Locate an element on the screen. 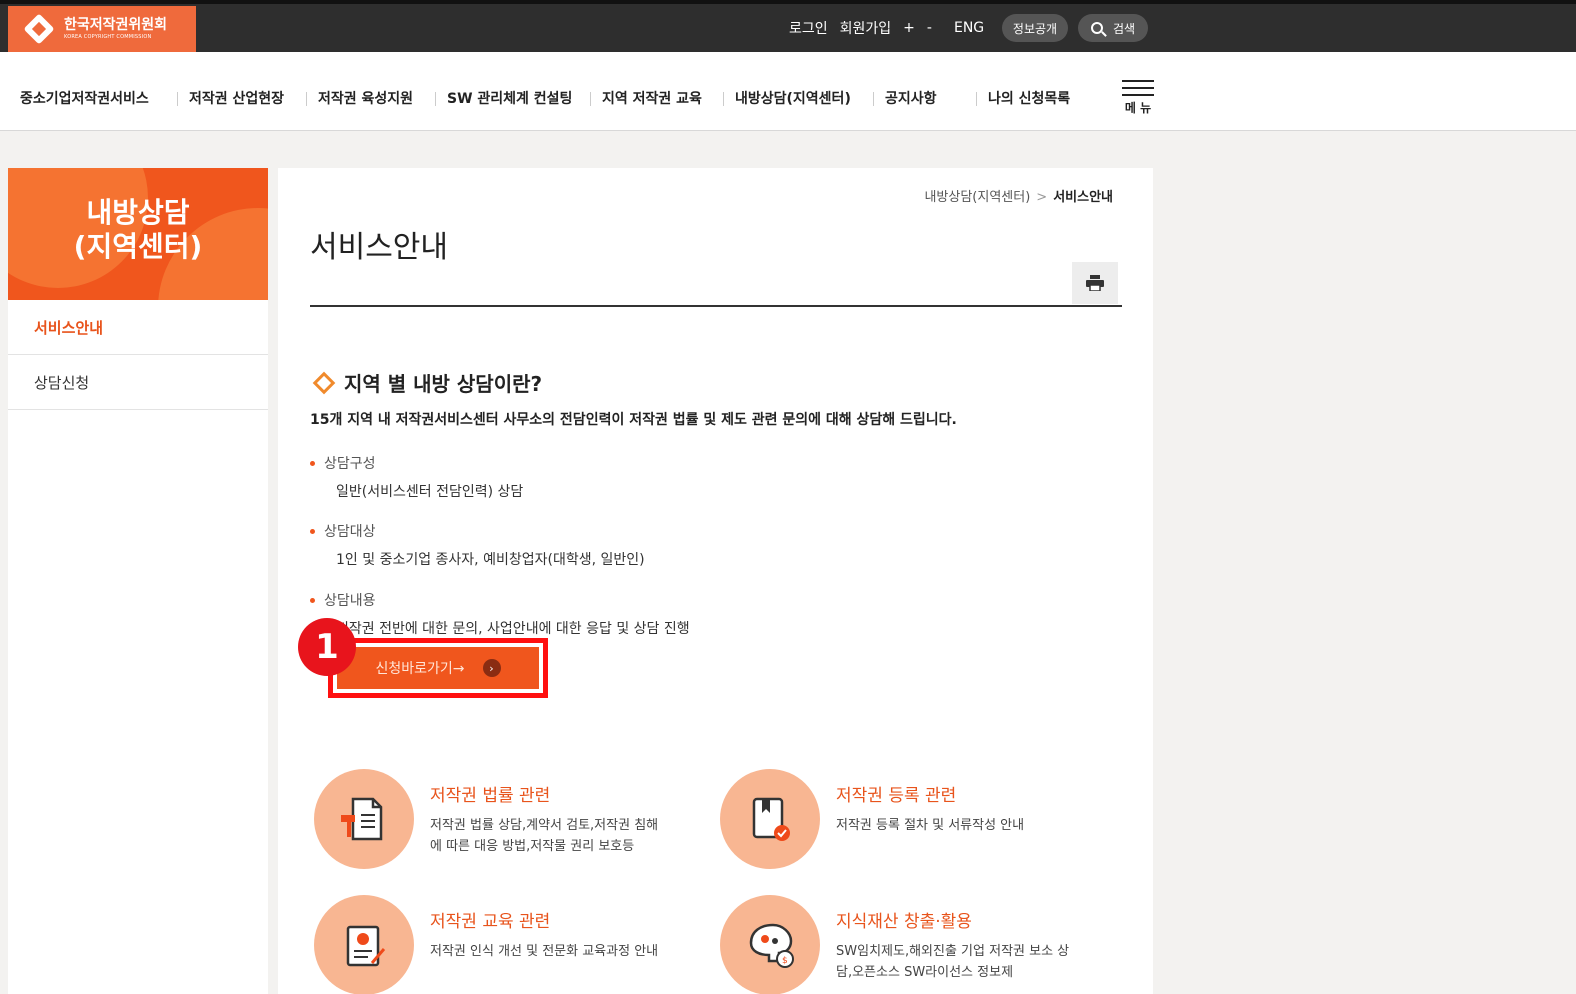 This screenshot has height=994, width=1576. print-button is located at coordinates (1095, 283).